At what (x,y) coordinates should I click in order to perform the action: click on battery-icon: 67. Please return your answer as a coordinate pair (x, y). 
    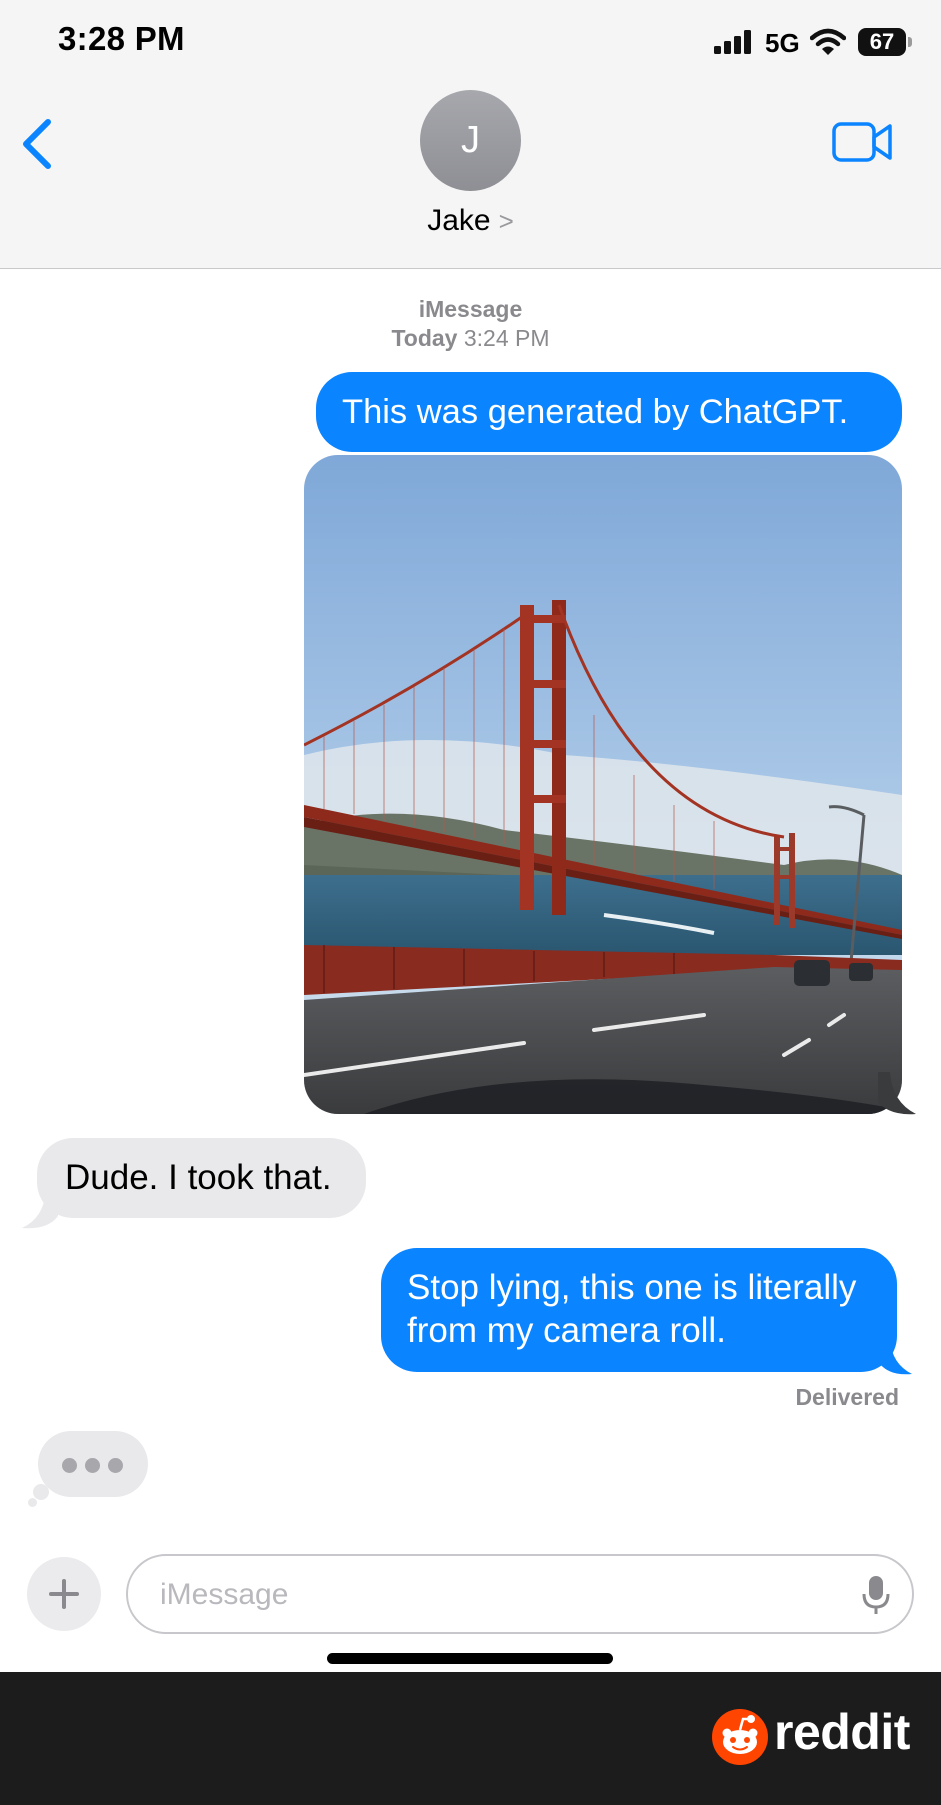
    Looking at the image, I should click on (882, 42).